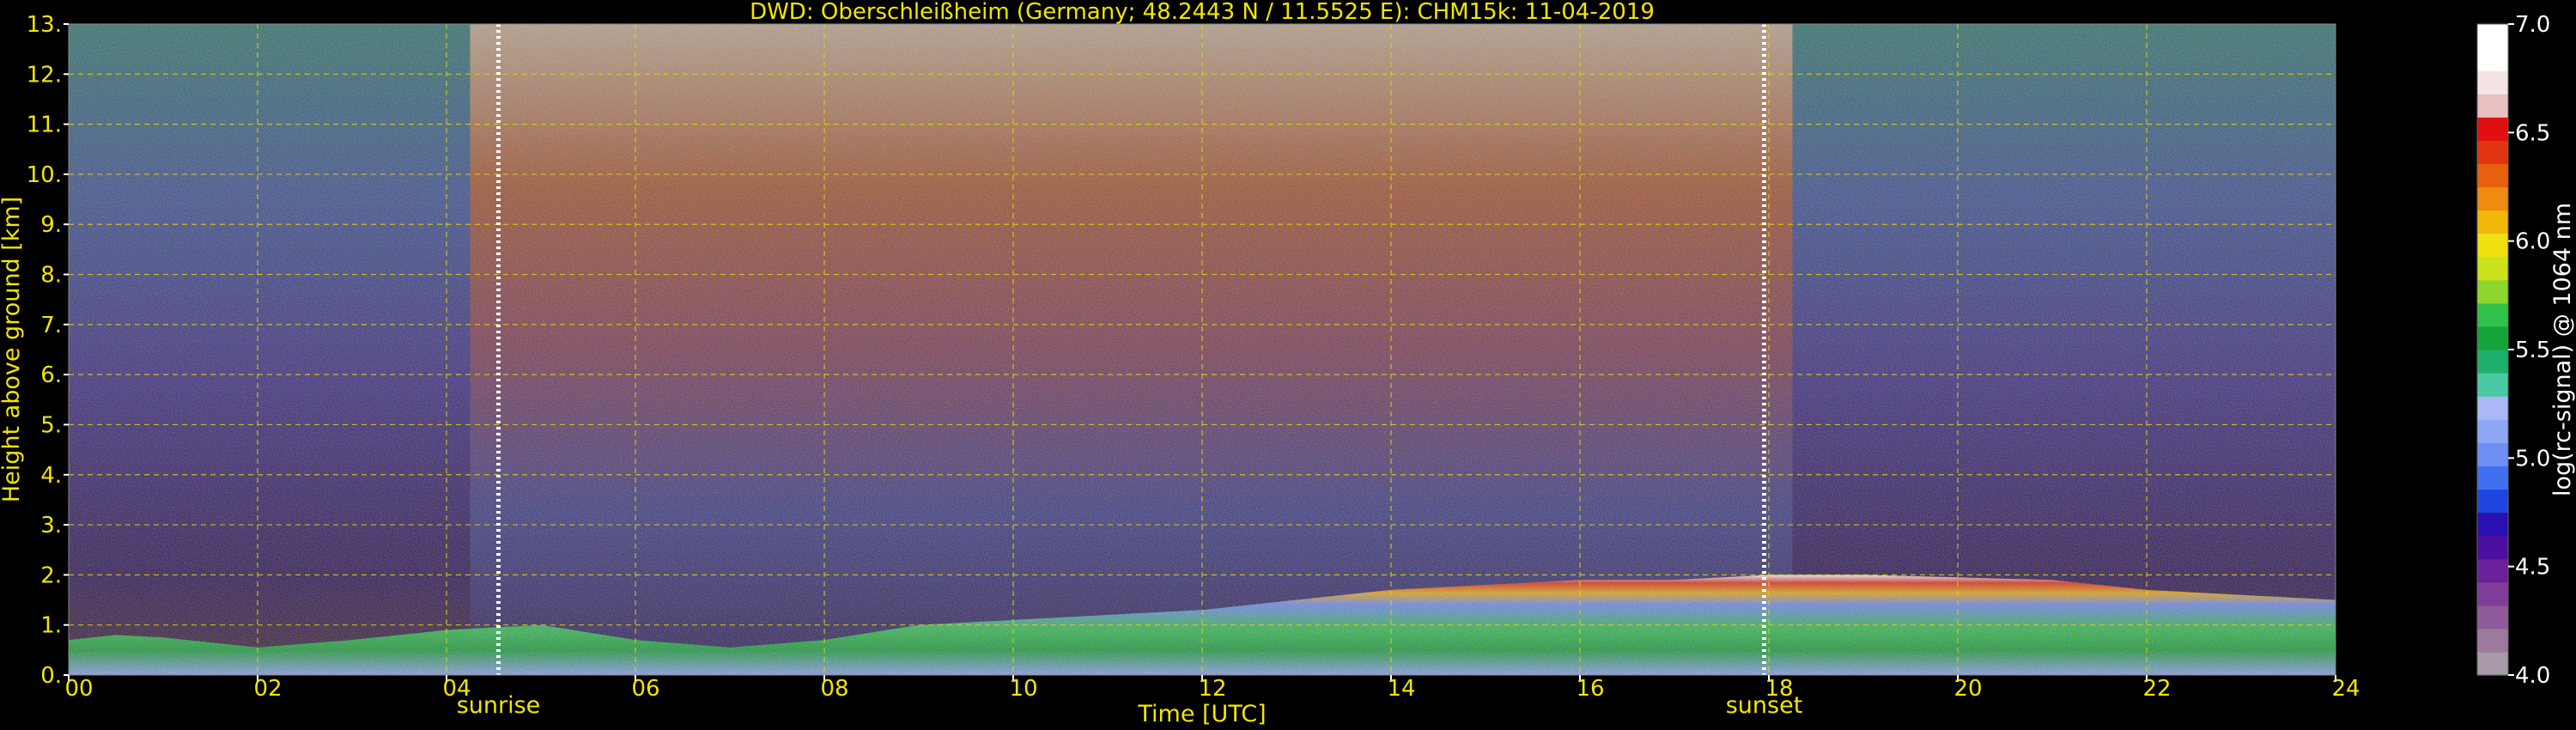 This screenshot has height=730, width=2576. I want to click on y-tick-label: 6., so click(51, 375).